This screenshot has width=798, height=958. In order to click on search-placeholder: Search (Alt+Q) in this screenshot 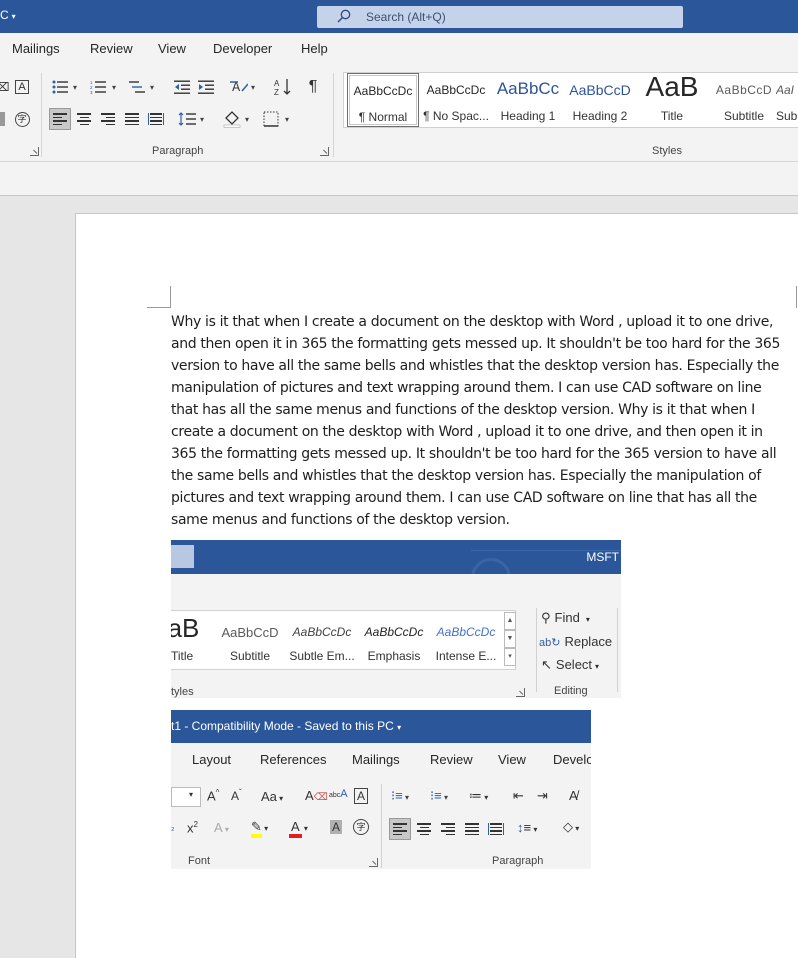, I will do `click(406, 17)`.